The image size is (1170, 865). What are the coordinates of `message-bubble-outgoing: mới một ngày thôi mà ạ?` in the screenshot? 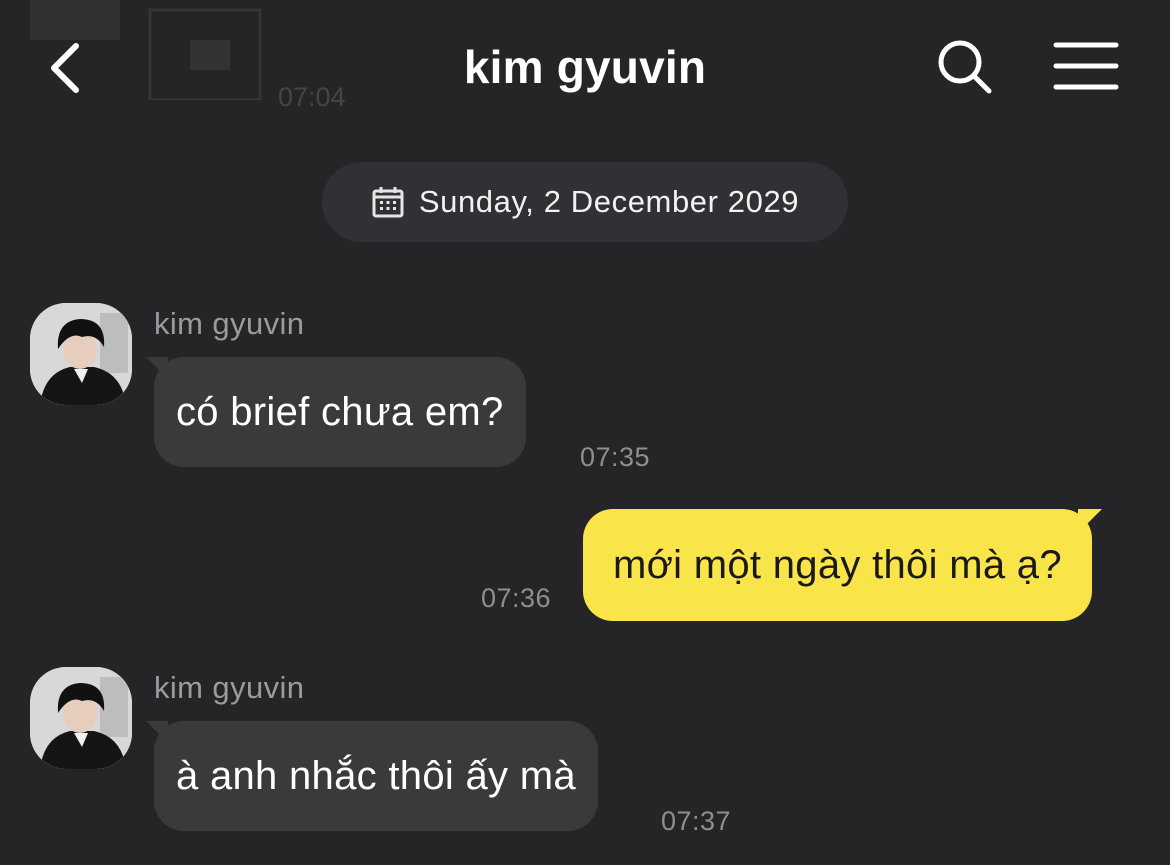 It's located at (842, 565).